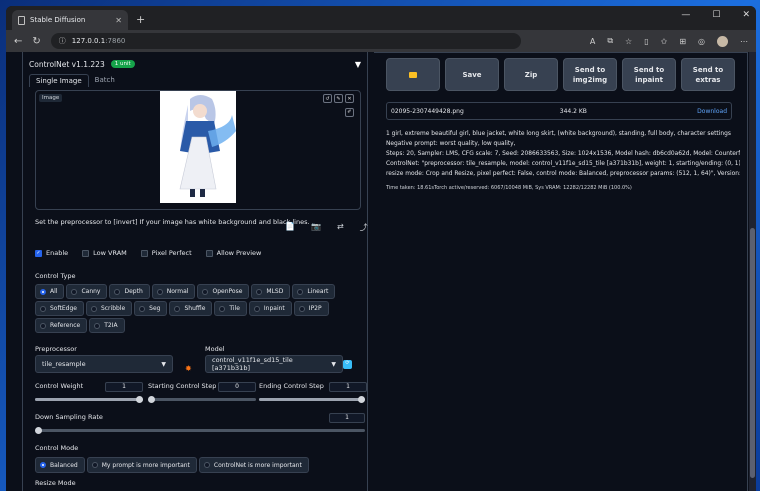 Image resolution: width=760 pixels, height=491 pixels. What do you see at coordinates (752, 353) in the screenshot?
I see `scrollbar-thumb` at bounding box center [752, 353].